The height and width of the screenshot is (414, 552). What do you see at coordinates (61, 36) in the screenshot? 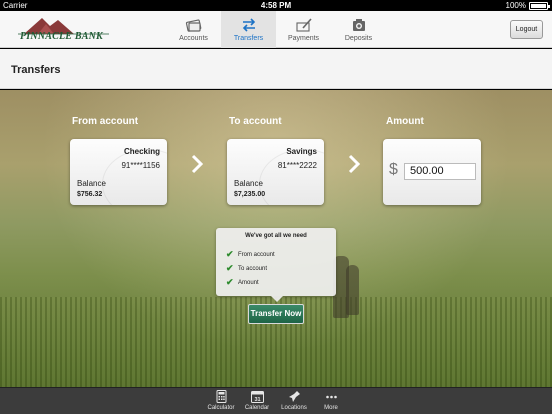
I see `bank-name: PINNACLE BANK` at bounding box center [61, 36].